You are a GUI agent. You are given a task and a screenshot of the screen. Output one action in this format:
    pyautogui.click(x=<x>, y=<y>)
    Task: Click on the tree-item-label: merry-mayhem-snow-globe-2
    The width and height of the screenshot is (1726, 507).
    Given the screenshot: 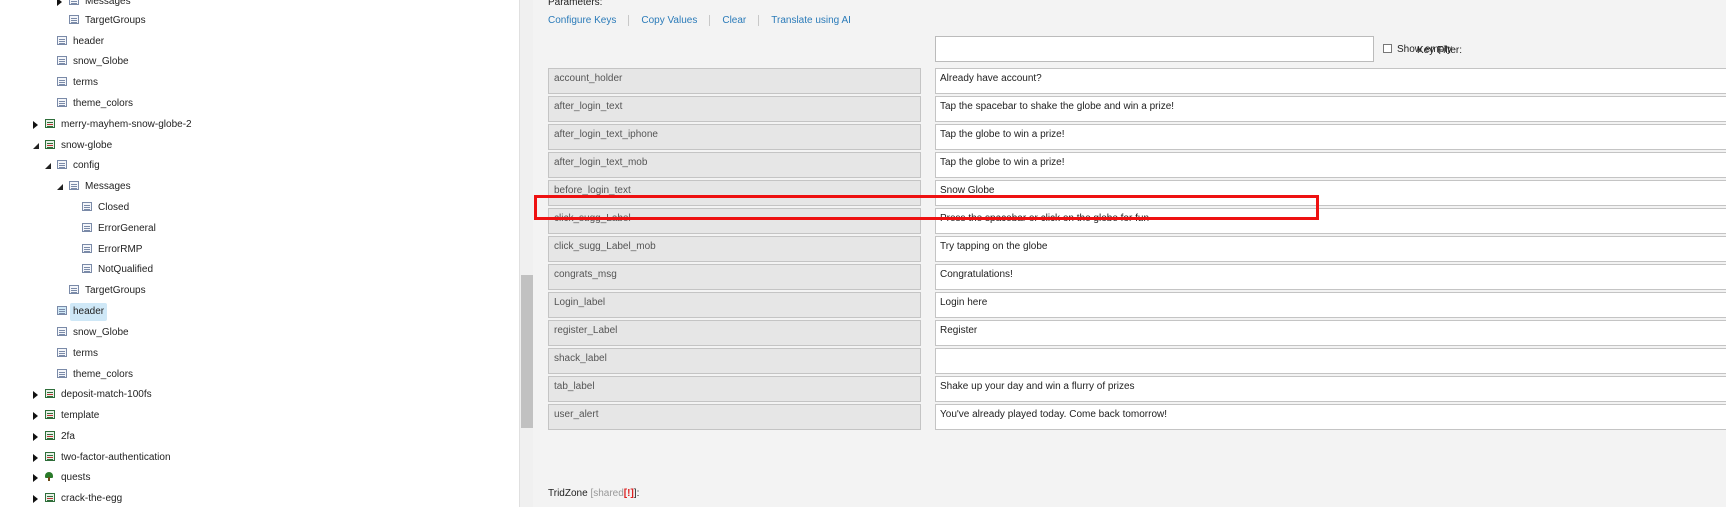 What is the action you would take?
    pyautogui.click(x=126, y=124)
    